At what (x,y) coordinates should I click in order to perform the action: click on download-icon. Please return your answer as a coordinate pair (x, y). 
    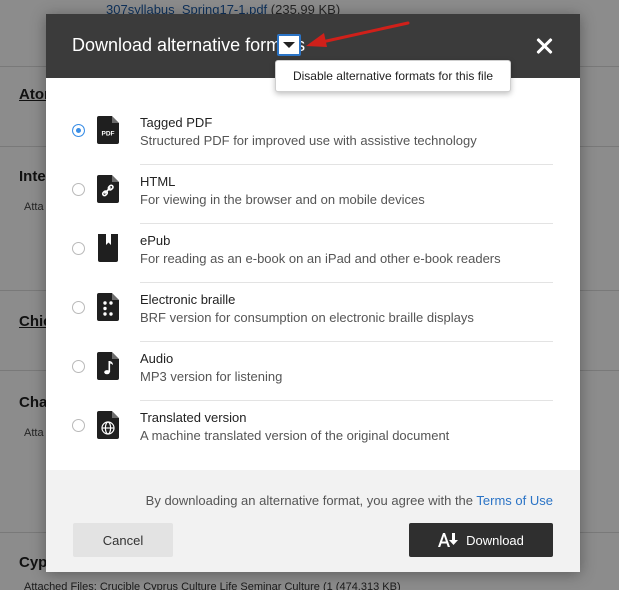
    Looking at the image, I should click on (448, 540).